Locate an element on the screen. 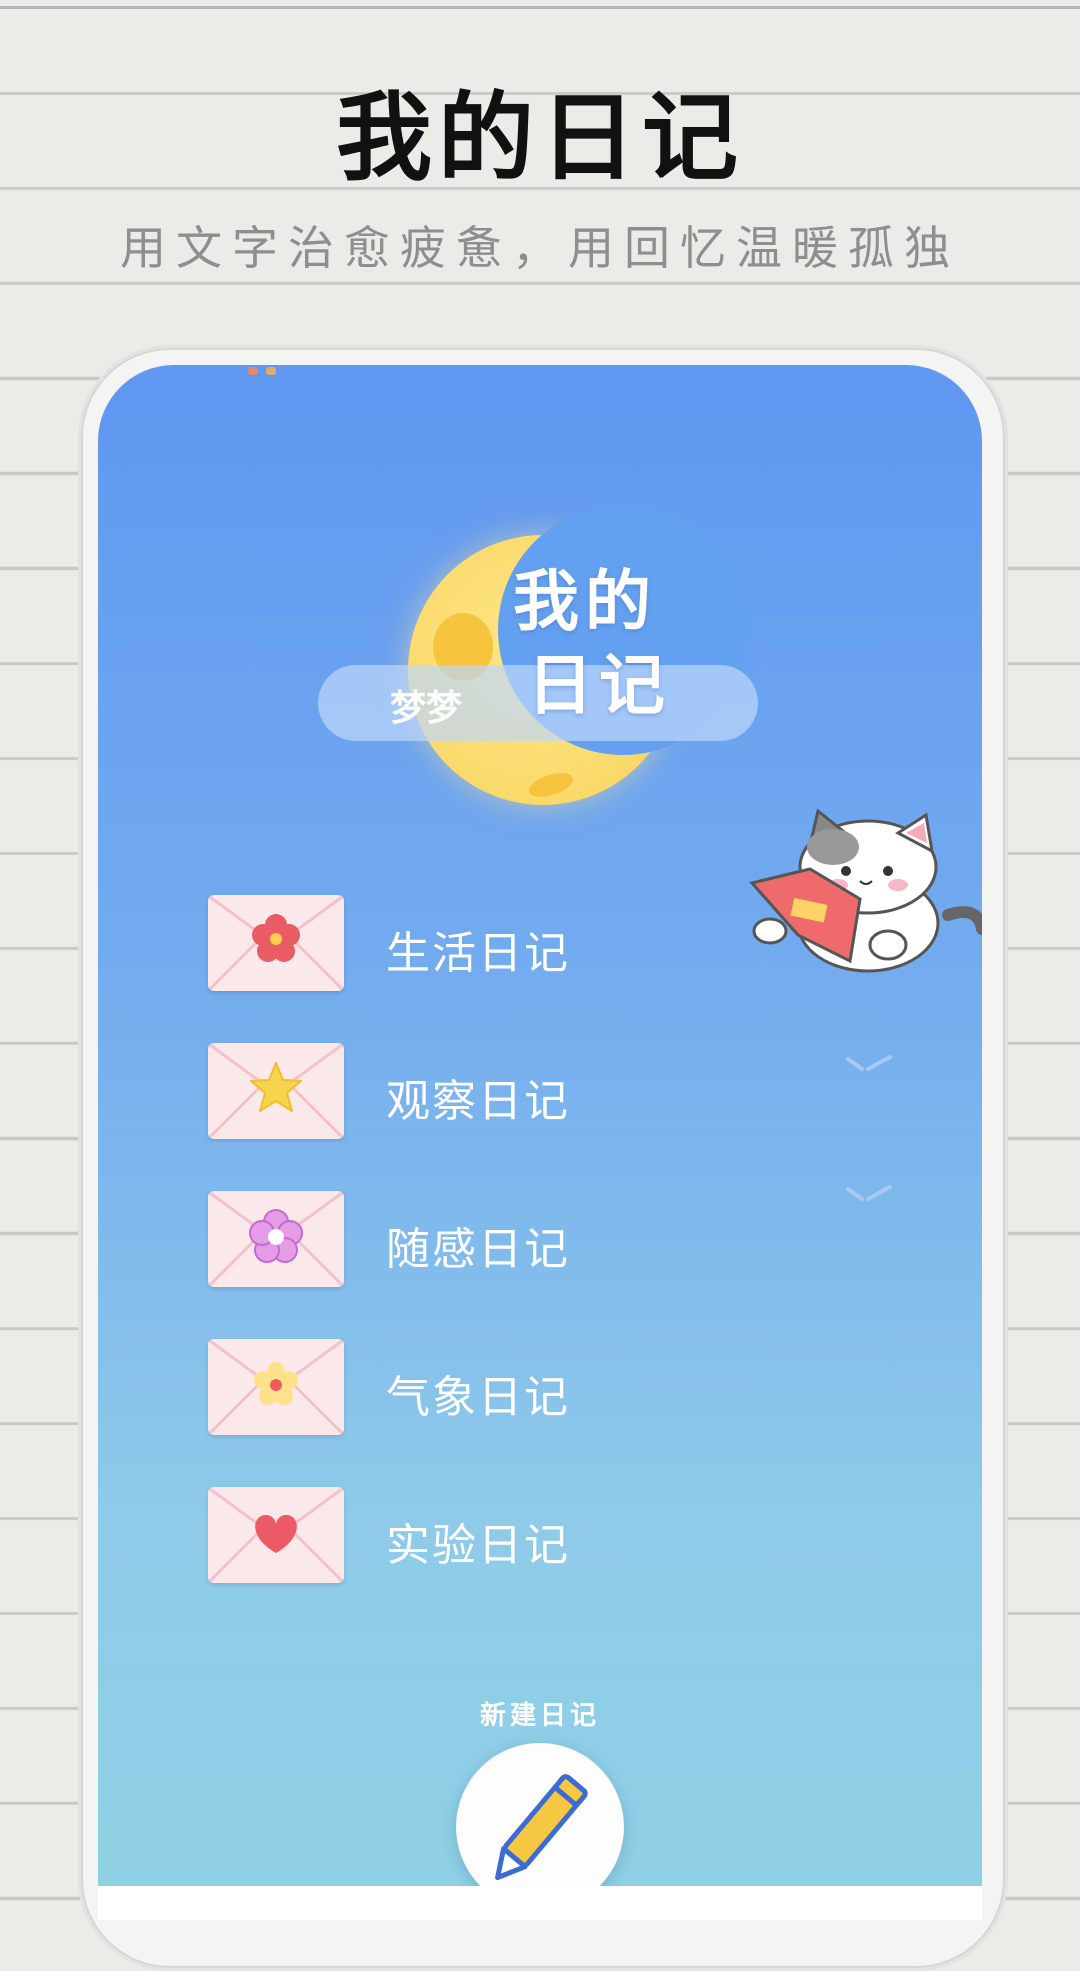  diary-item-weather: 气象日记 is located at coordinates (528, 1389).